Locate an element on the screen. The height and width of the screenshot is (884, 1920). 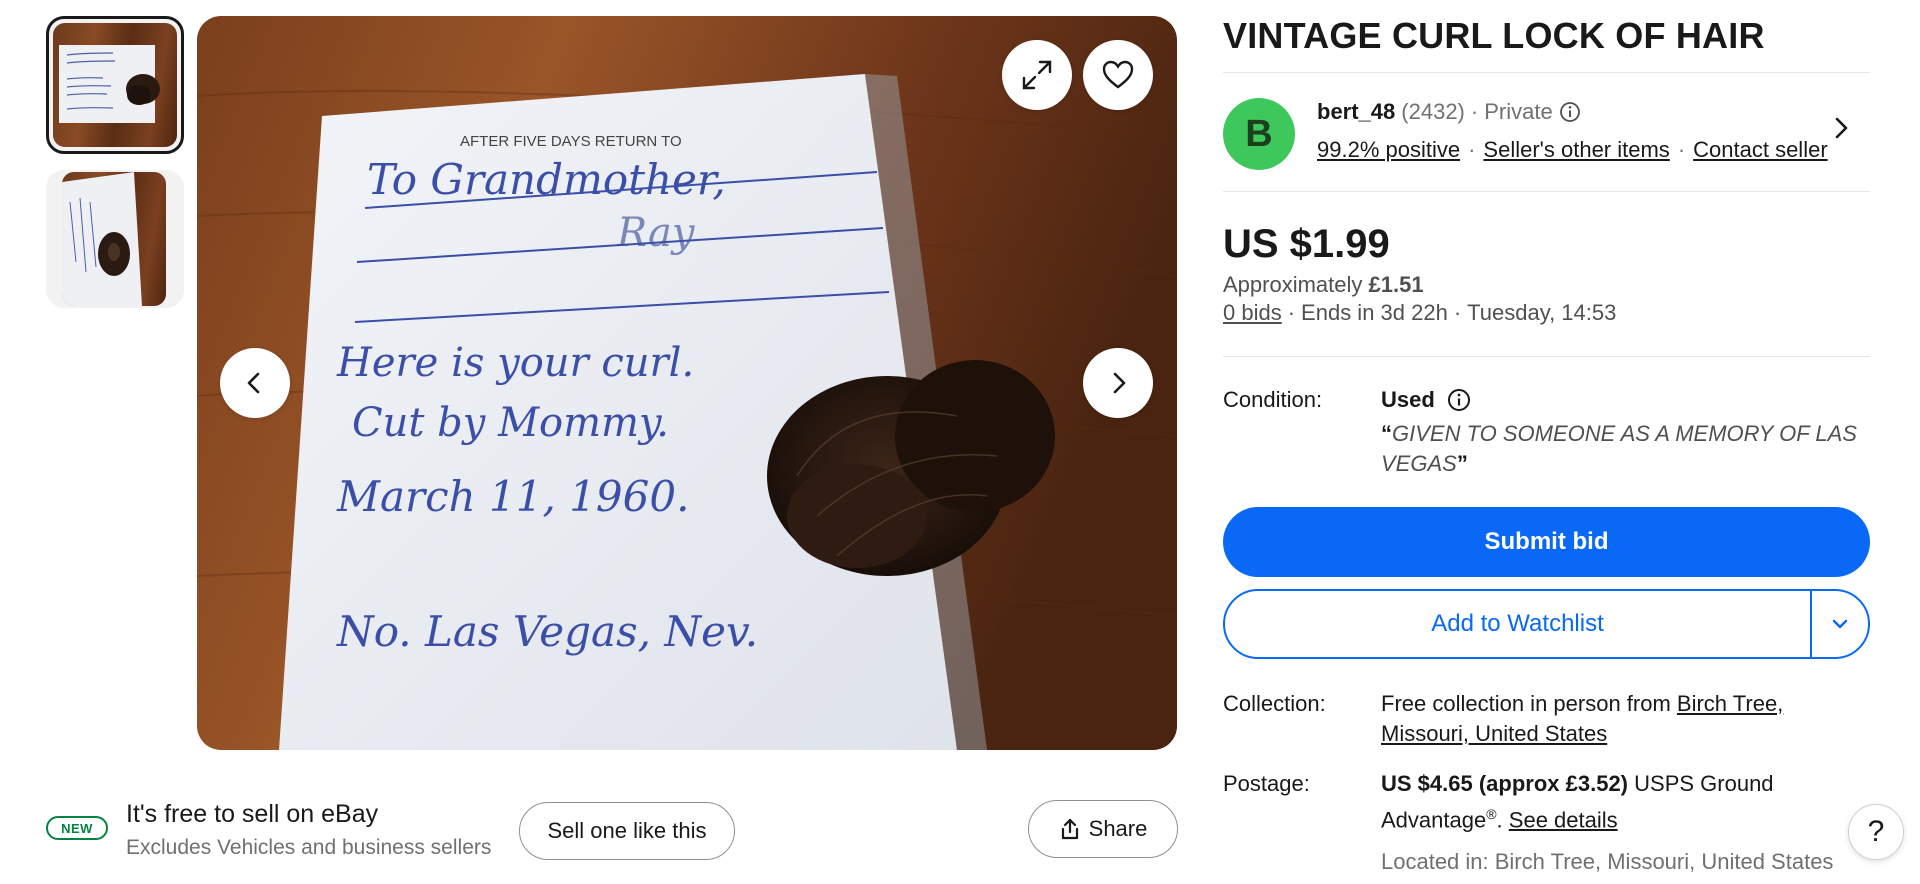
note-line-6: No. Las Vegas, Nev. is located at coordinates (547, 631).